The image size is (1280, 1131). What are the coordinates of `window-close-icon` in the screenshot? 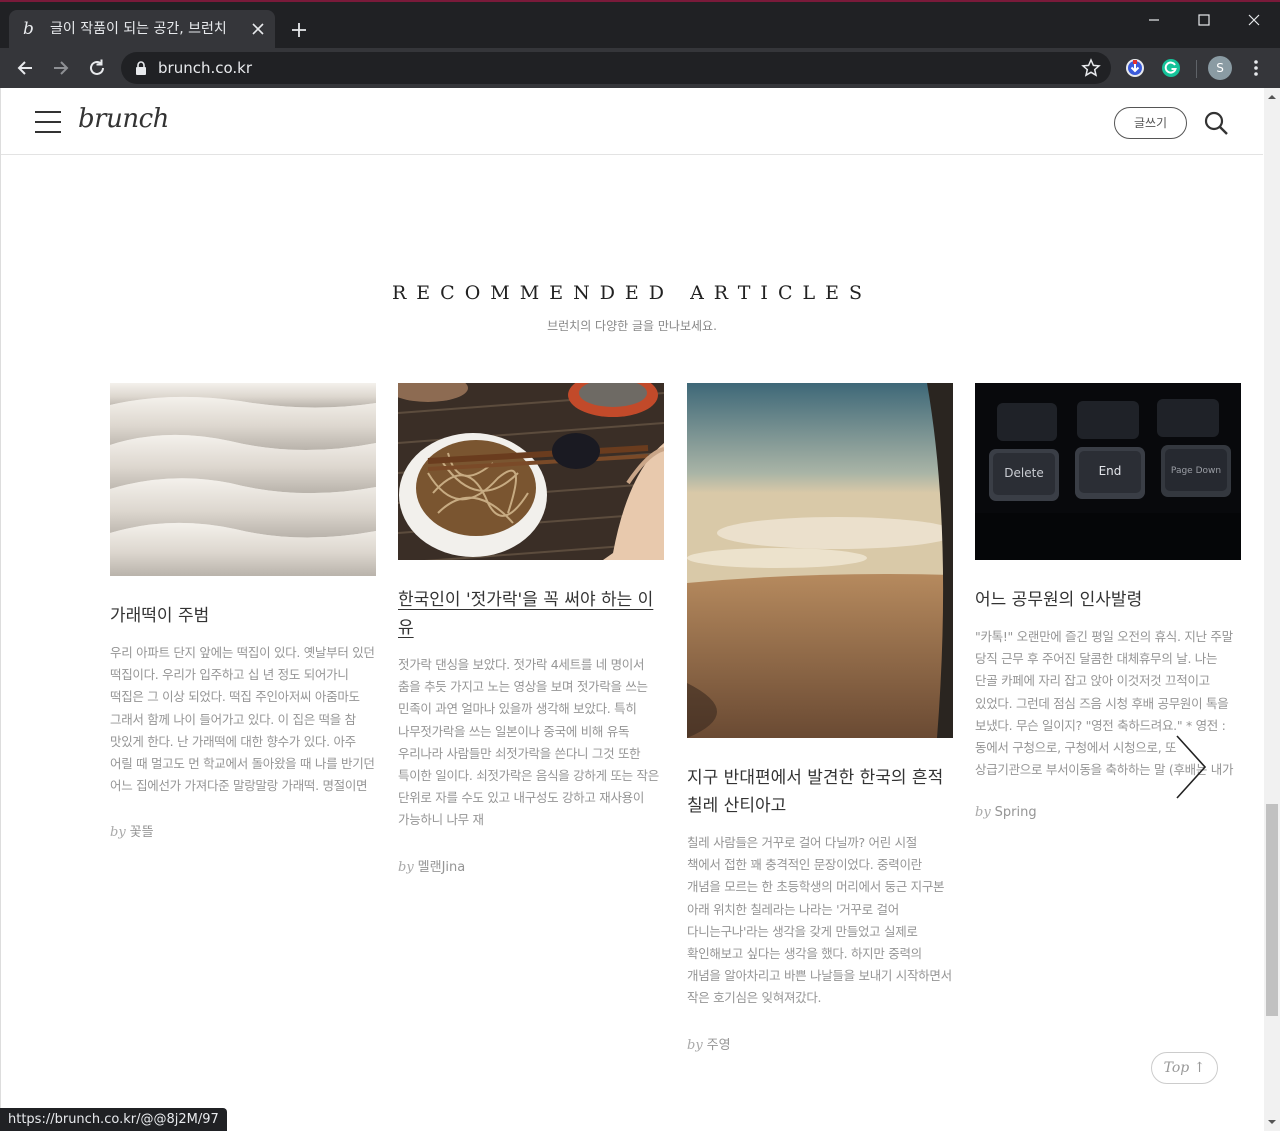 It's located at (1254, 20).